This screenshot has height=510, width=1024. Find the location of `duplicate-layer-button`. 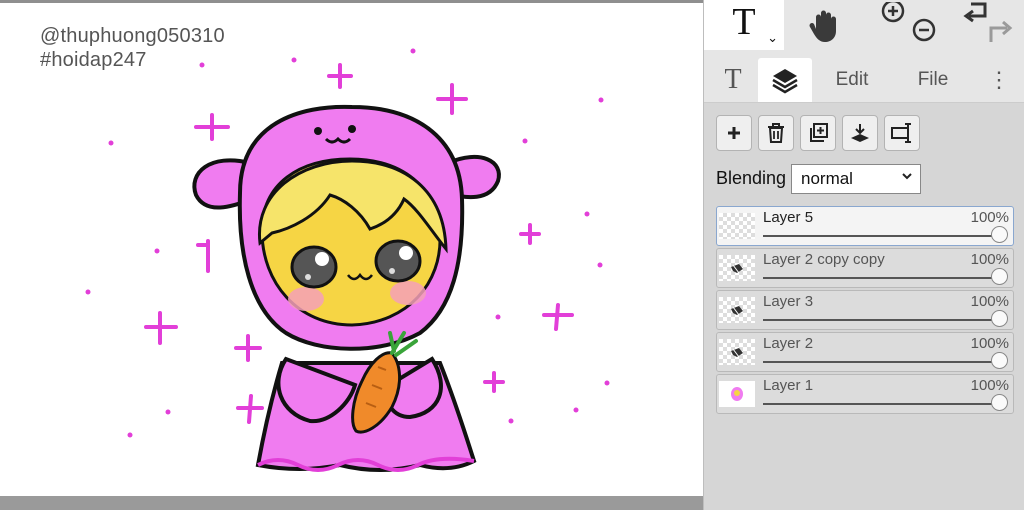

duplicate-layer-button is located at coordinates (818, 133).